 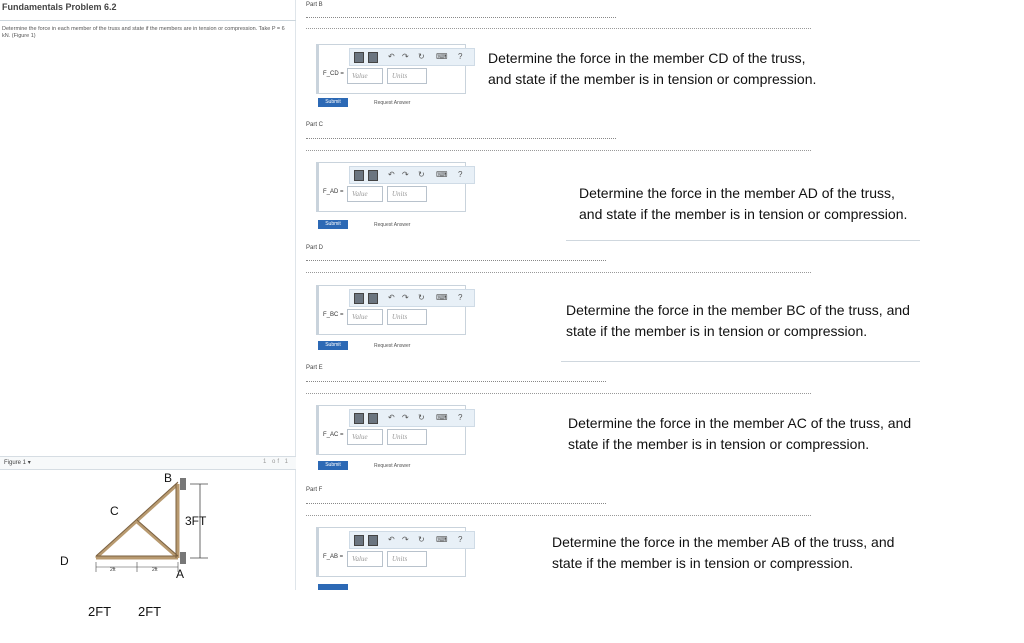 What do you see at coordinates (183, 484) in the screenshot?
I see `support-b-icon` at bounding box center [183, 484].